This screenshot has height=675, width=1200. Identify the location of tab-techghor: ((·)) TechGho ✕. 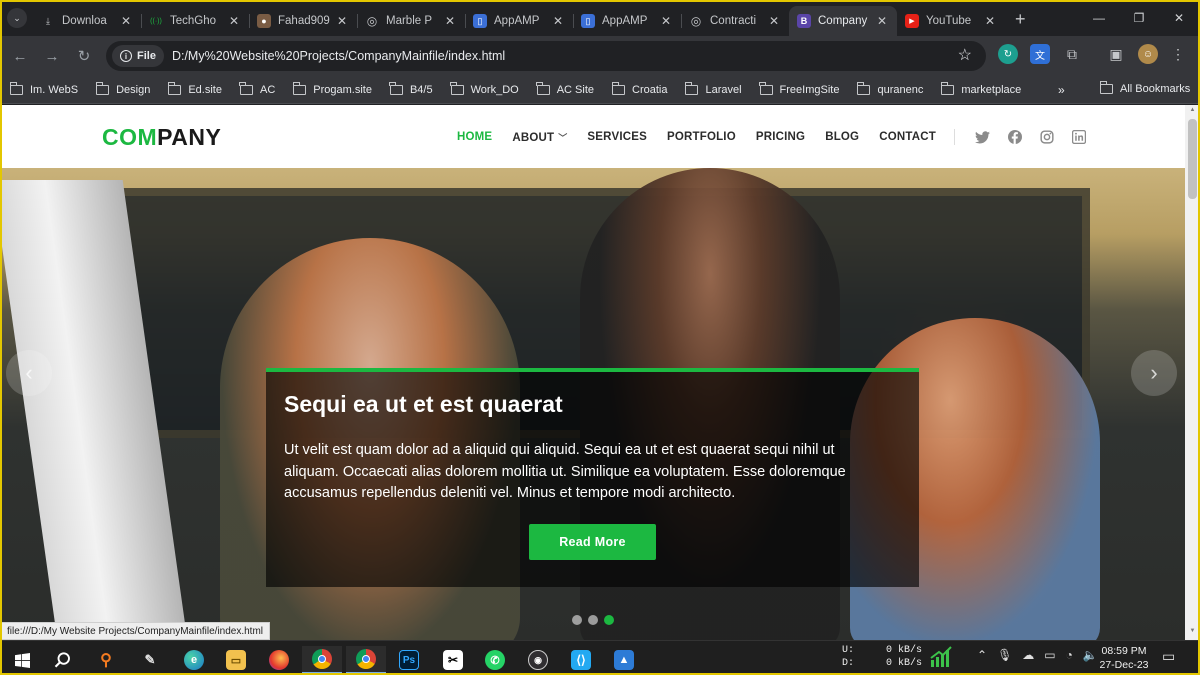
(195, 21).